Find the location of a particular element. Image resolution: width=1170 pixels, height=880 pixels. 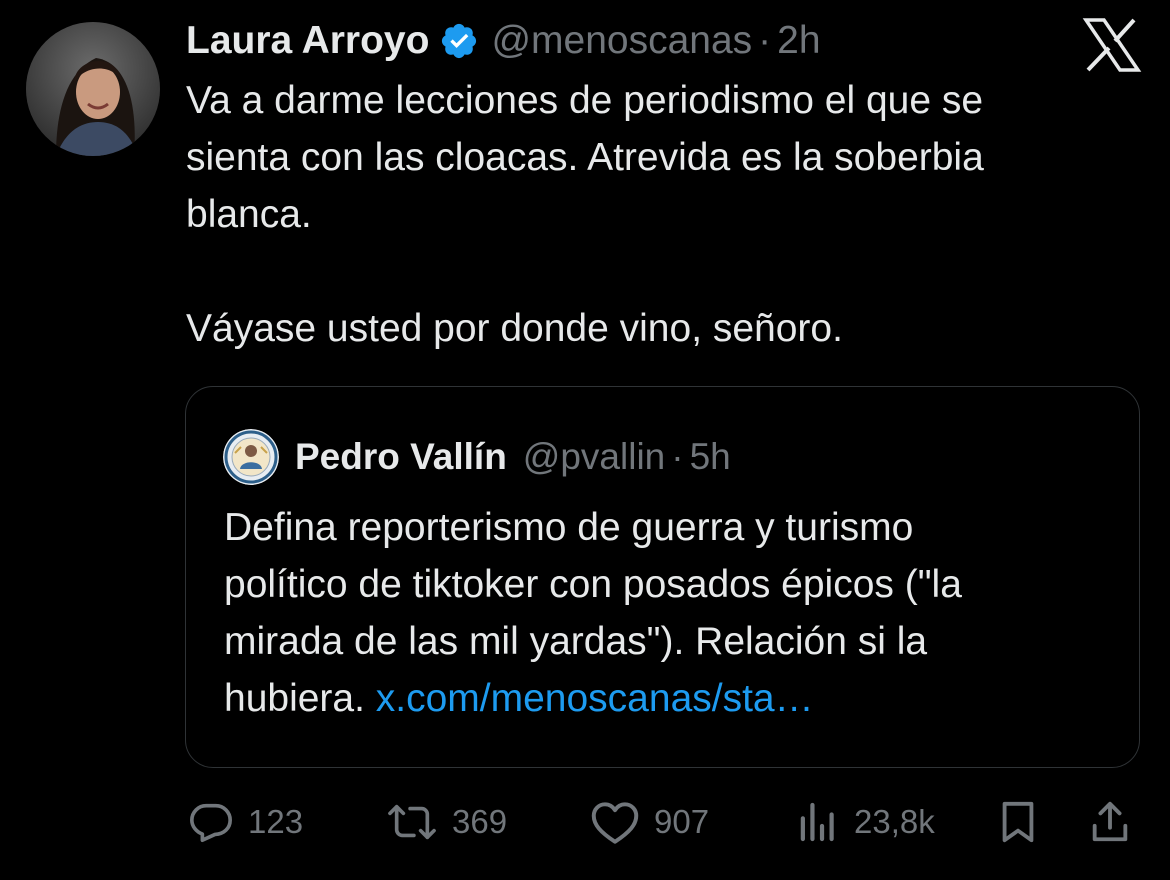

like-button: 907 is located at coordinates (649, 822).